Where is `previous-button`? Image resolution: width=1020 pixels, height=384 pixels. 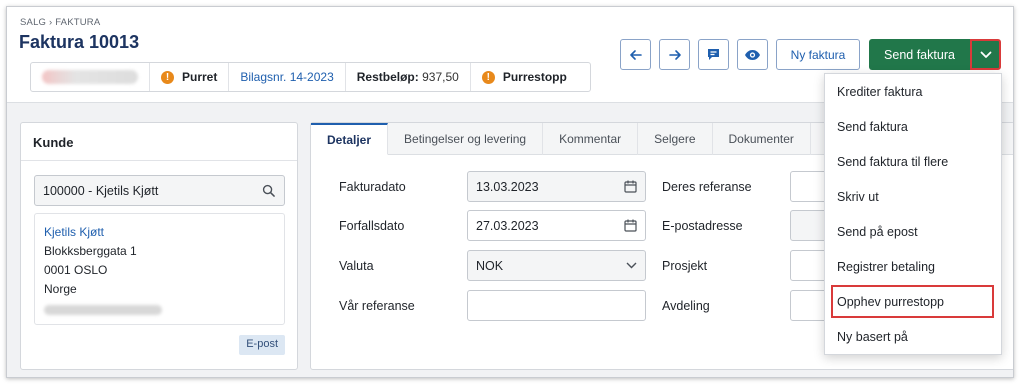
previous-button is located at coordinates (635, 54).